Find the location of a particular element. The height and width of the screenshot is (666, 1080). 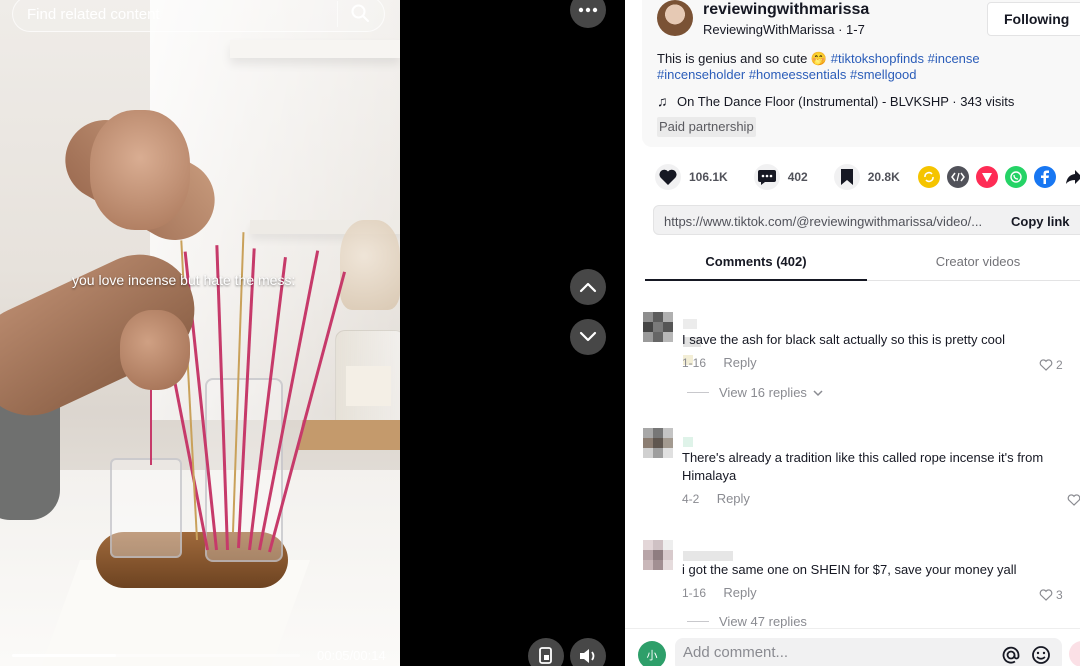

glass-cylinder is located at coordinates (146, 508).